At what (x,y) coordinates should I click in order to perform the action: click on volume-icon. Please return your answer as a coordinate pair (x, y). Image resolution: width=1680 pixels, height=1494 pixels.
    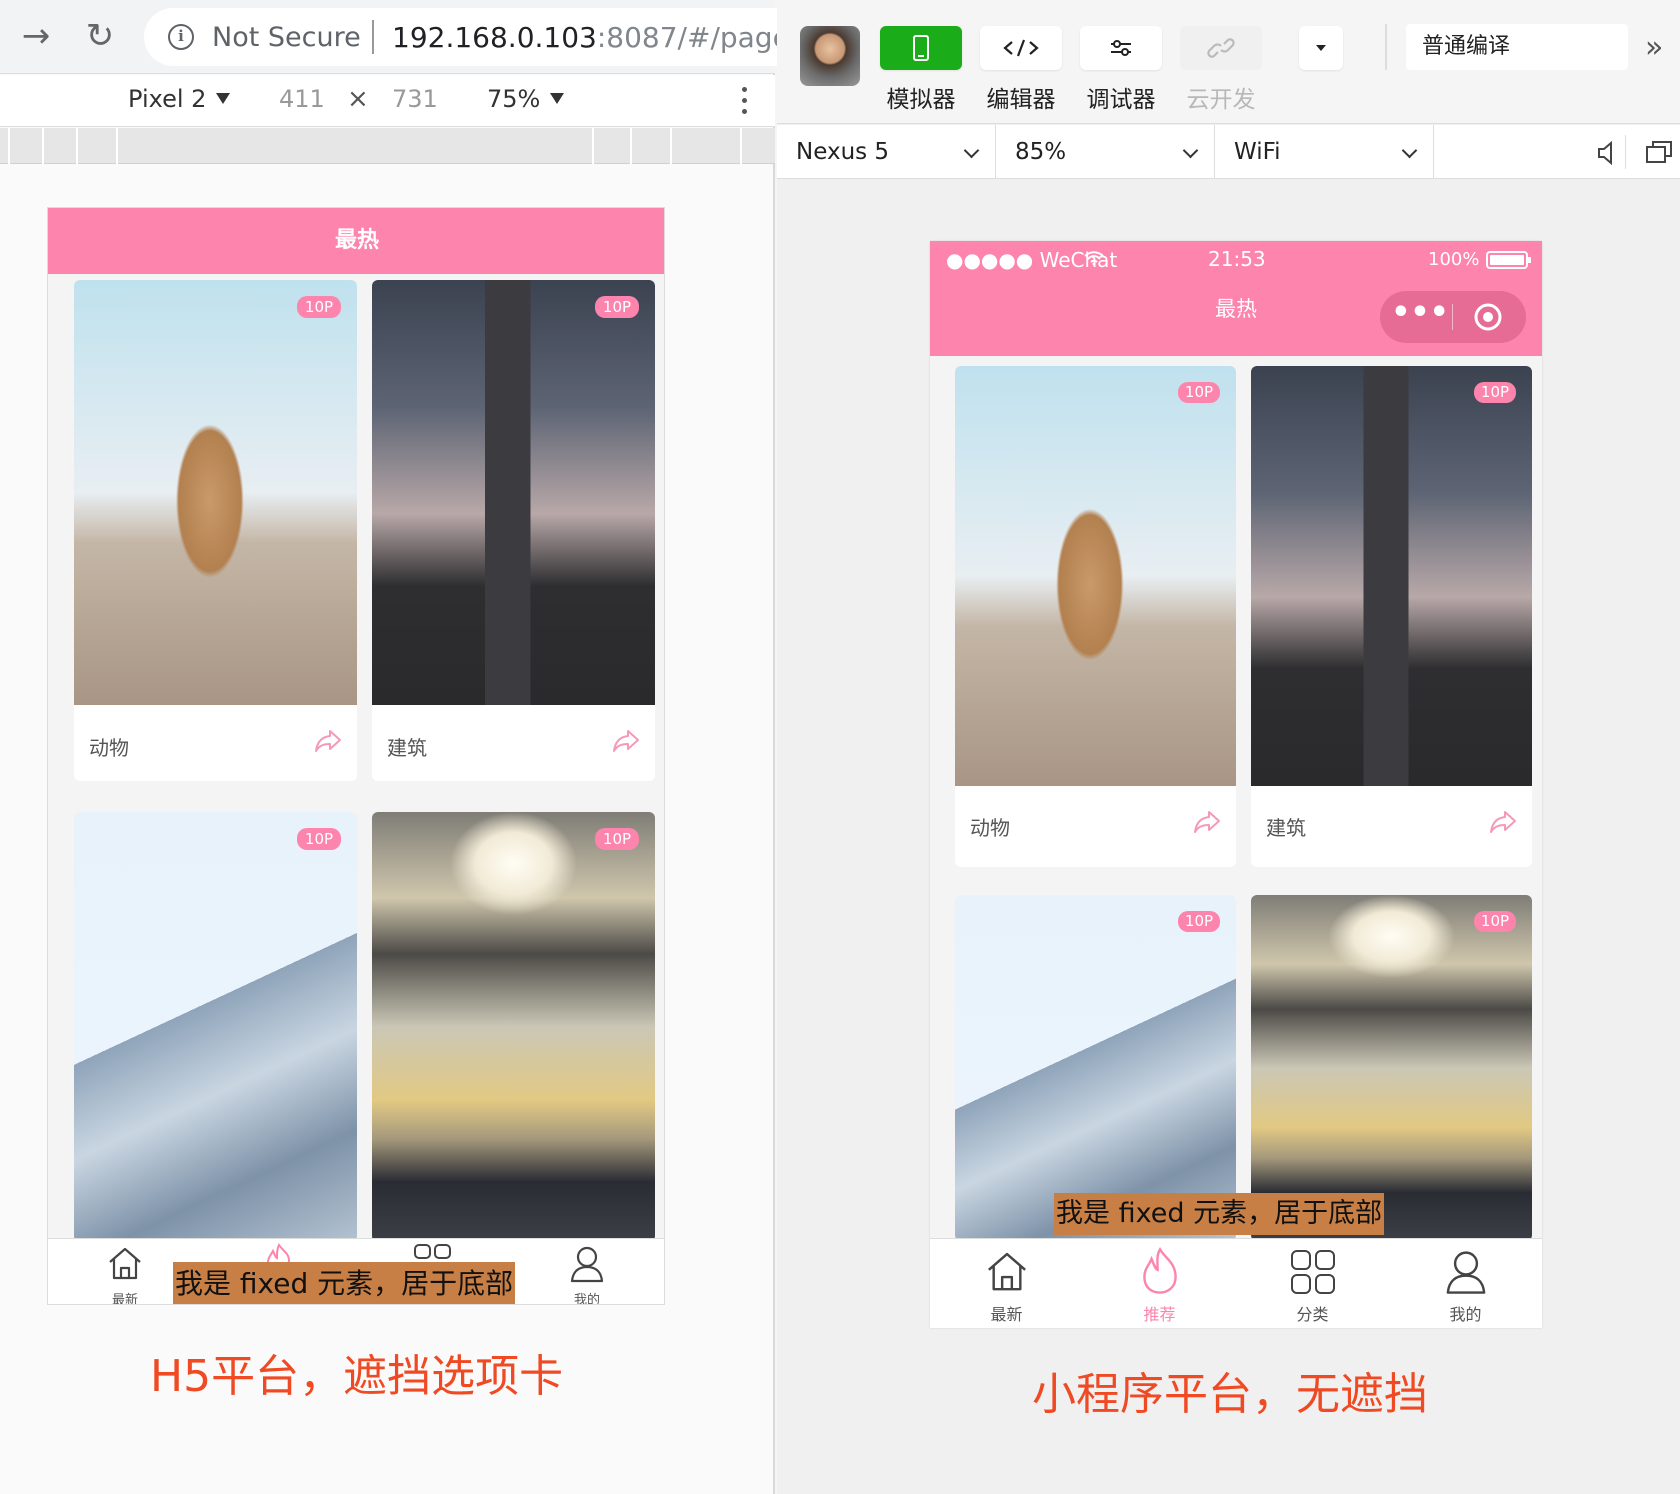
    Looking at the image, I should click on (1607, 153).